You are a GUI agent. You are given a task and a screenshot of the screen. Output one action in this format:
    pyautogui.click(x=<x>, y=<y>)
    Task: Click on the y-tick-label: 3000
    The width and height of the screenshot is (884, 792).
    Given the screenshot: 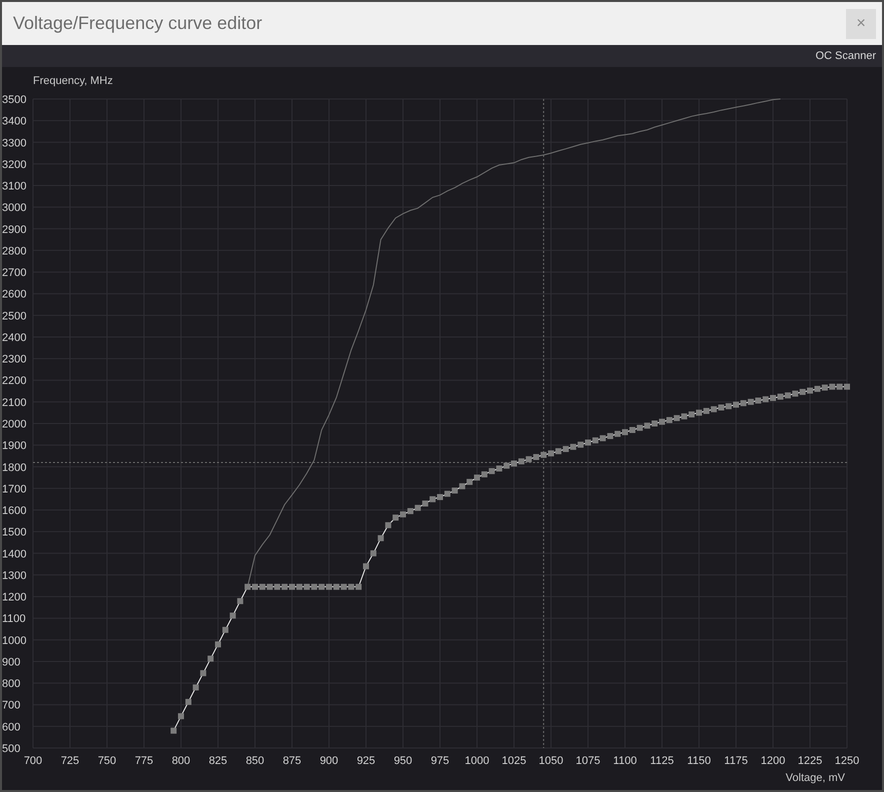 What is the action you would take?
    pyautogui.click(x=14, y=208)
    